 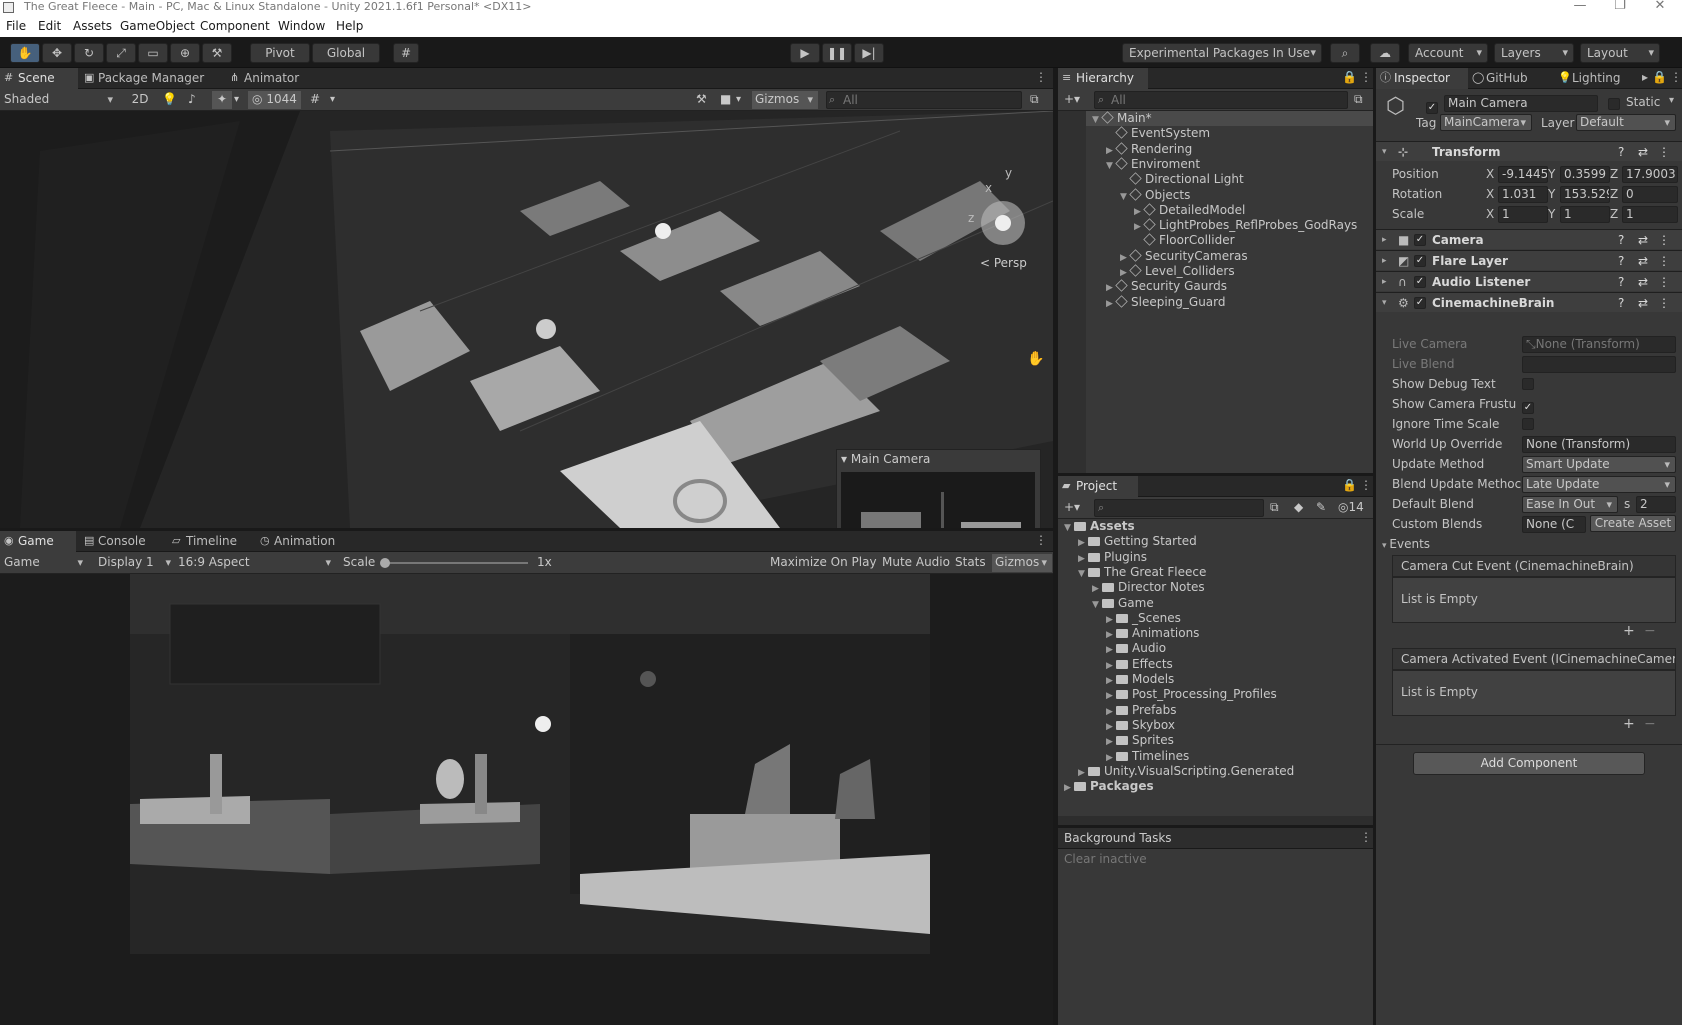 I want to click on account-dropdown: Account, so click(x=1448, y=53).